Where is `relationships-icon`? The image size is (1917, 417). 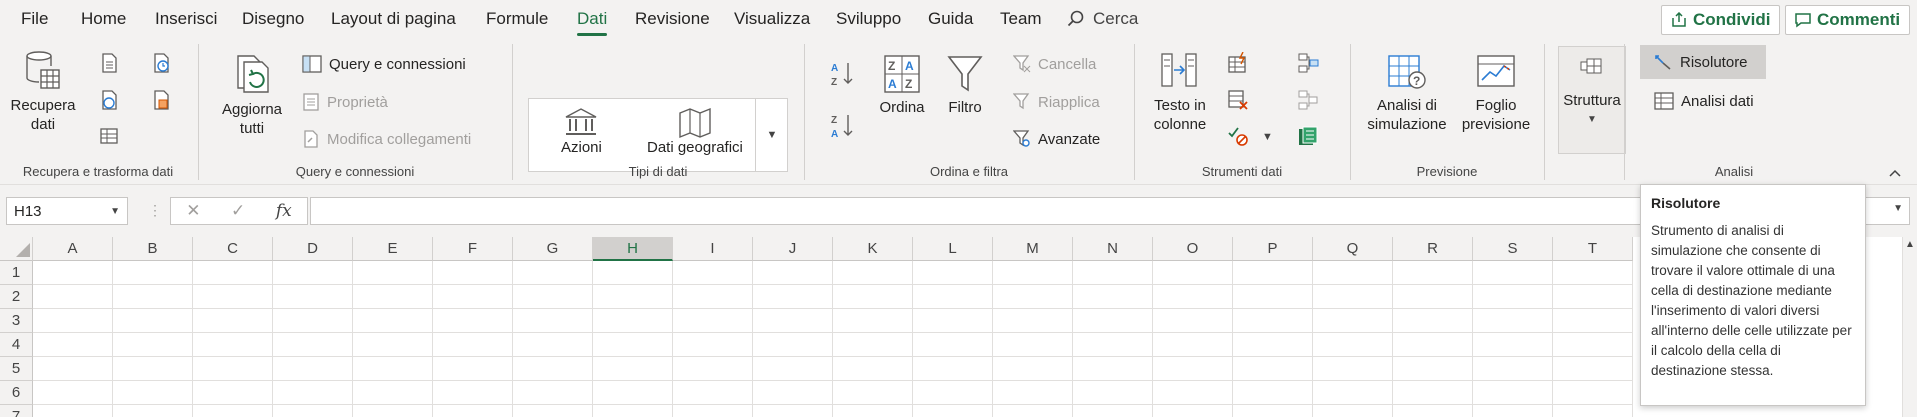
relationships-icon is located at coordinates (1308, 100).